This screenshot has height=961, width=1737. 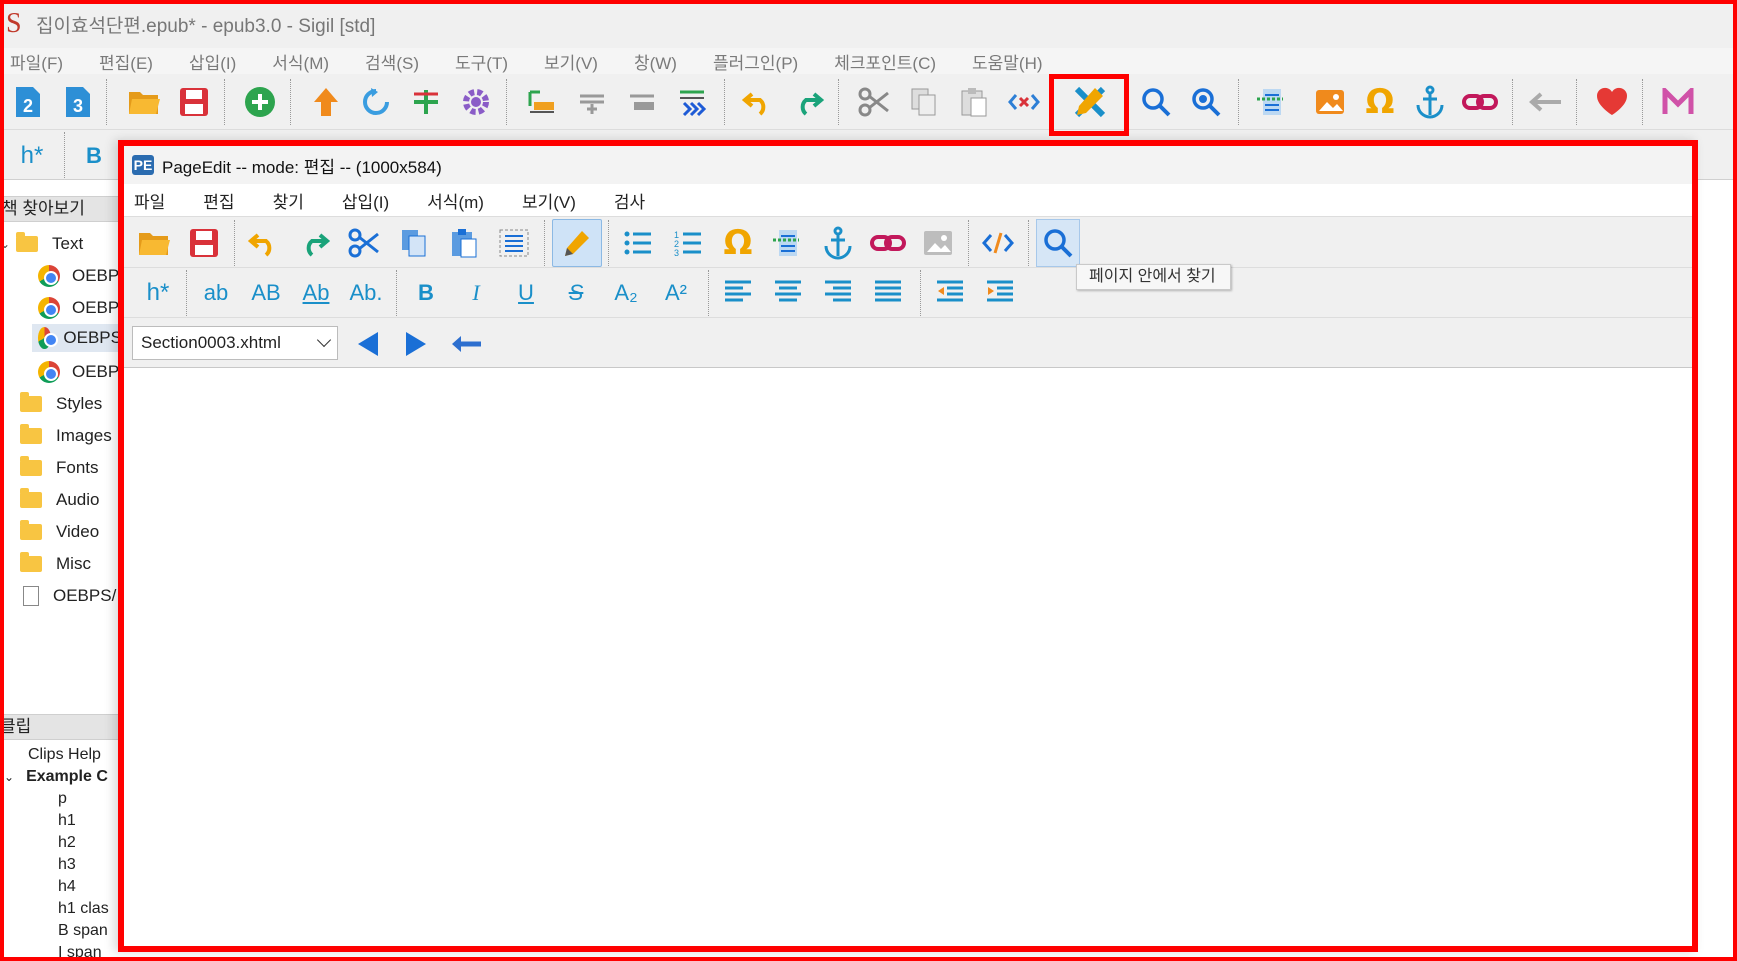 What do you see at coordinates (416, 344) in the screenshot?
I see `next-file-icon` at bounding box center [416, 344].